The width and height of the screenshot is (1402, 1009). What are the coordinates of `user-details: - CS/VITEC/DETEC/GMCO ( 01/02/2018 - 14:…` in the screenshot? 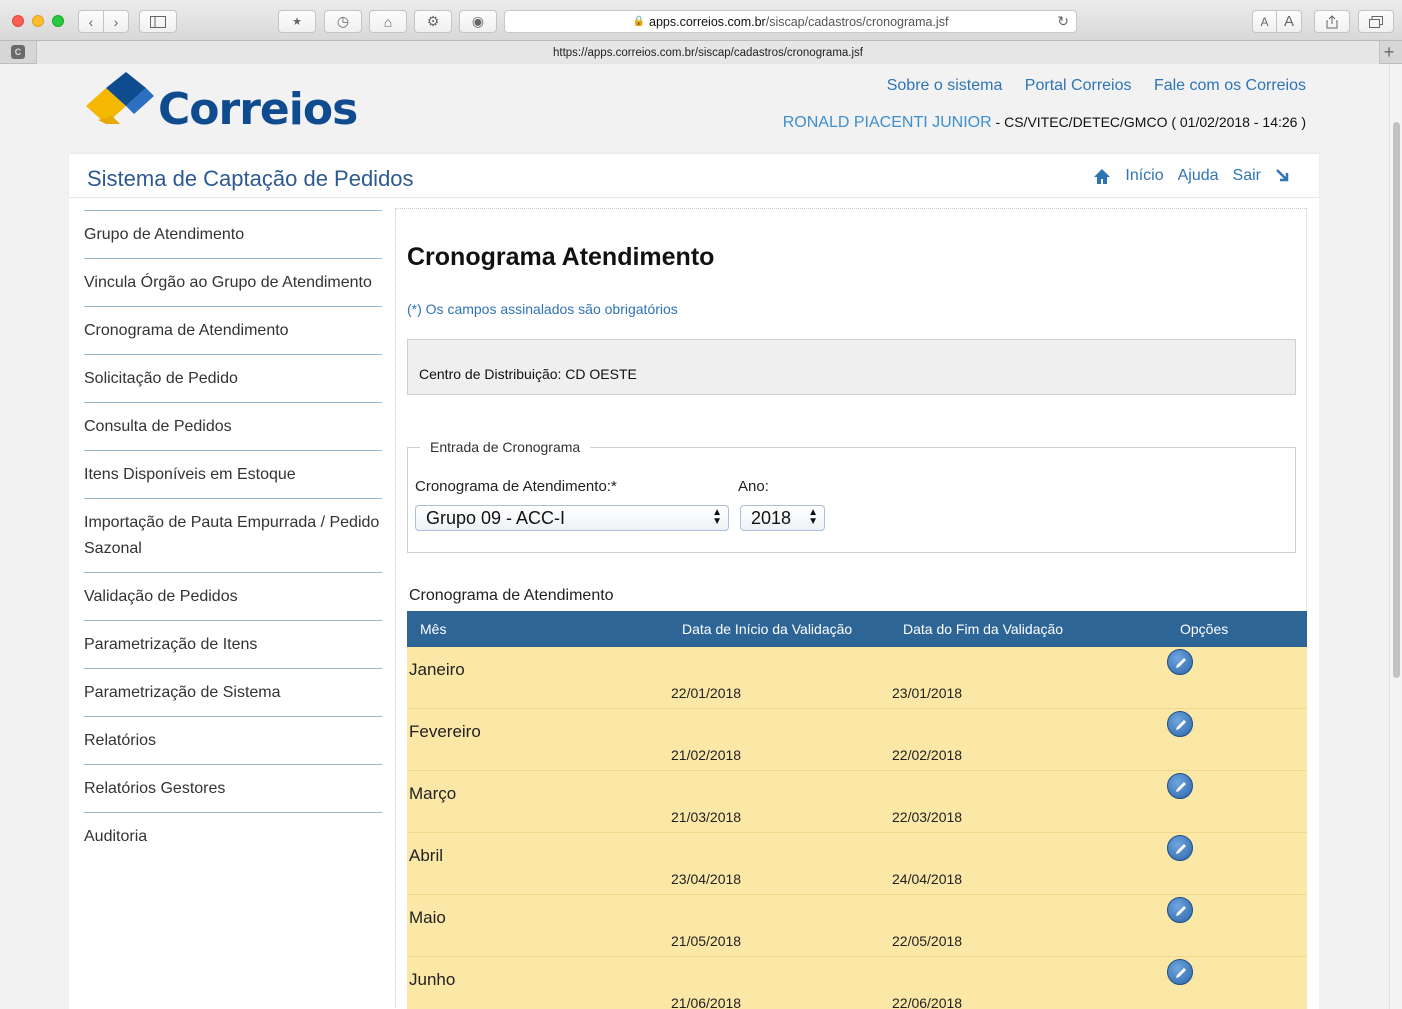 It's located at (1148, 122).